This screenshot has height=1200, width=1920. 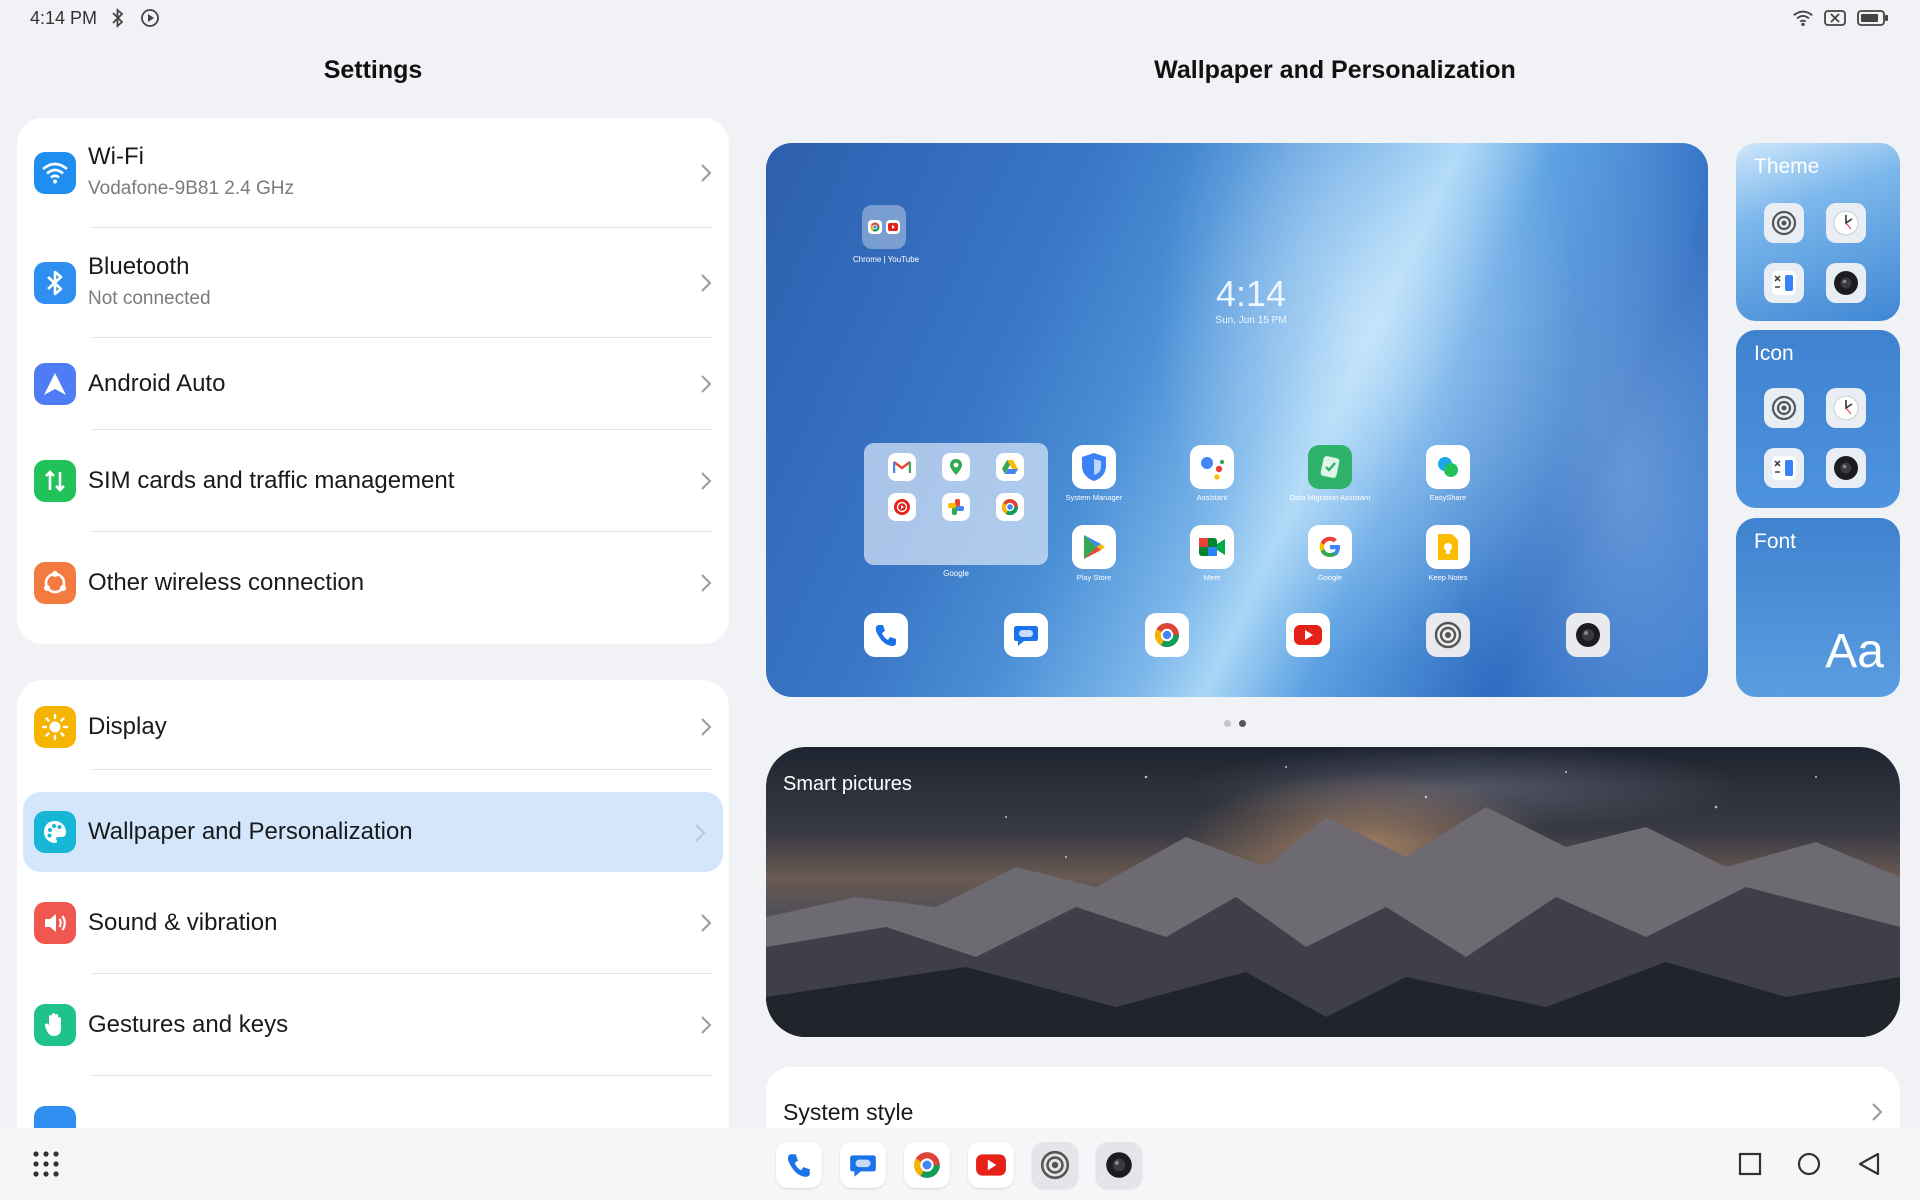 What do you see at coordinates (55, 384) in the screenshot?
I see `android-auto-icon` at bounding box center [55, 384].